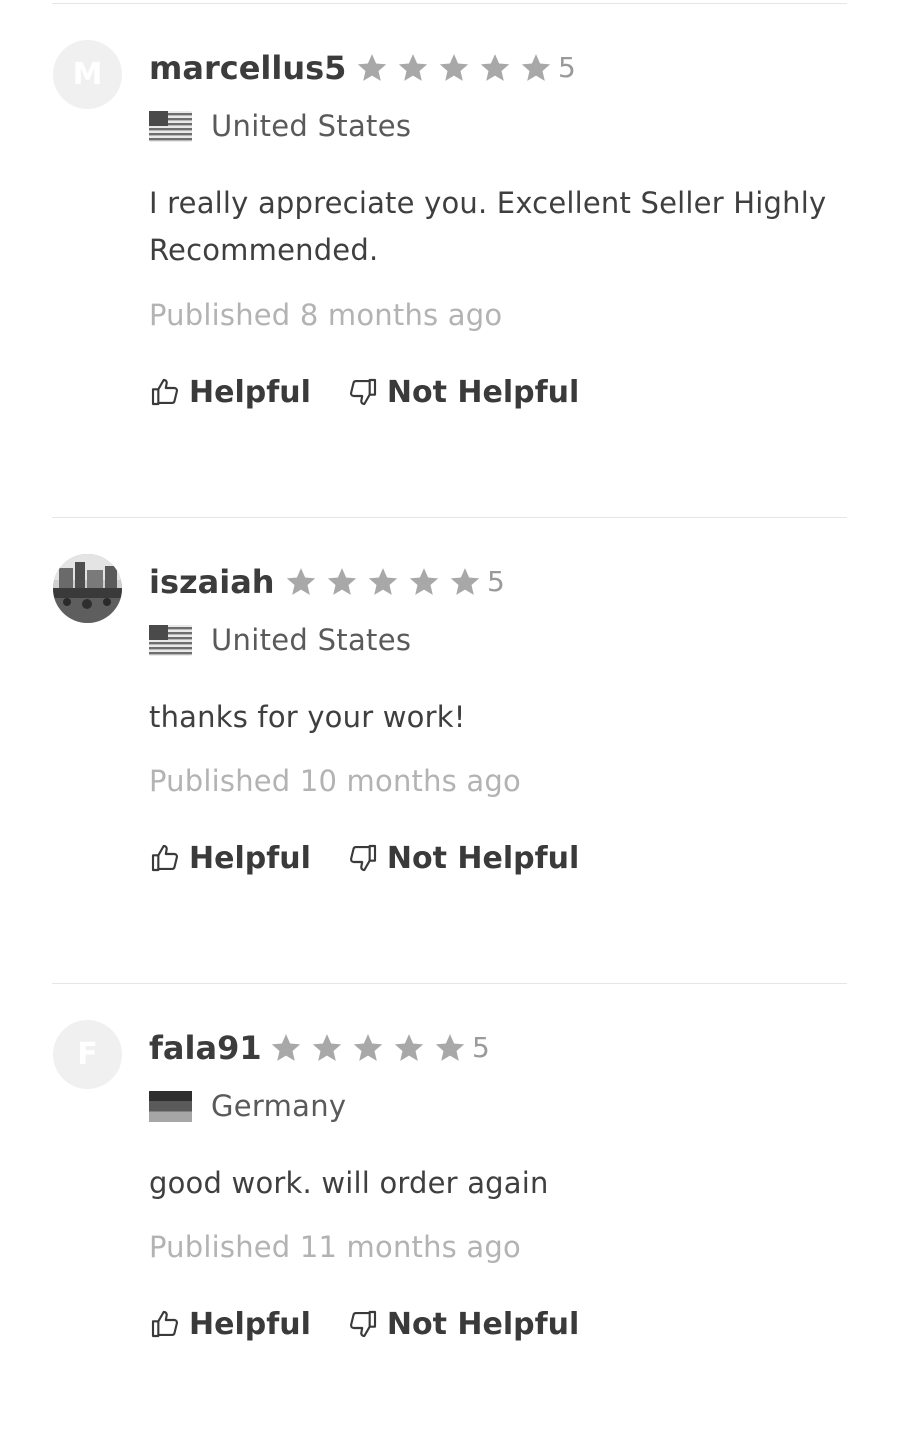  I want to click on reviewer-location: Germany, so click(247, 1106).